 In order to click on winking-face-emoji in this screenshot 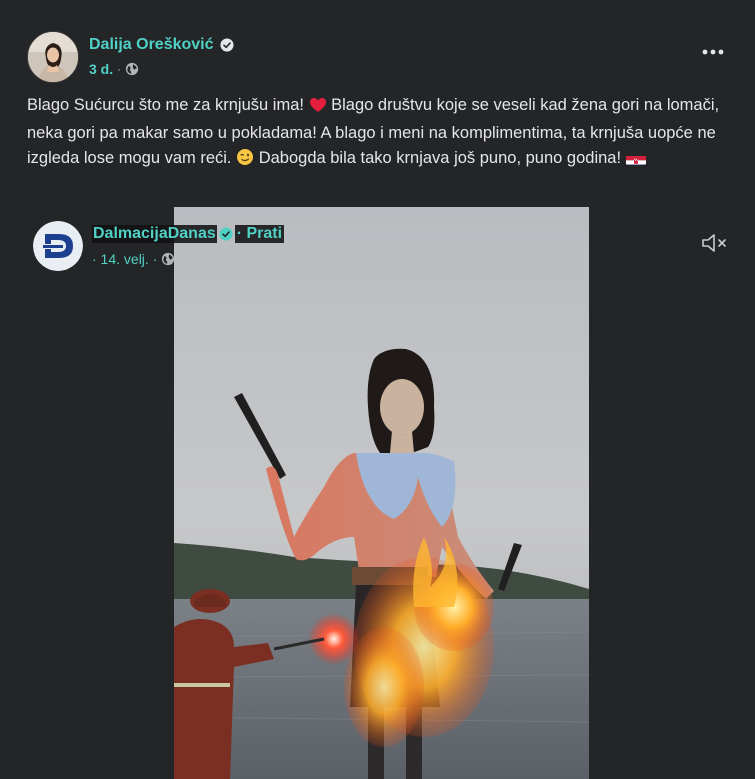, I will do `click(245, 161)`.